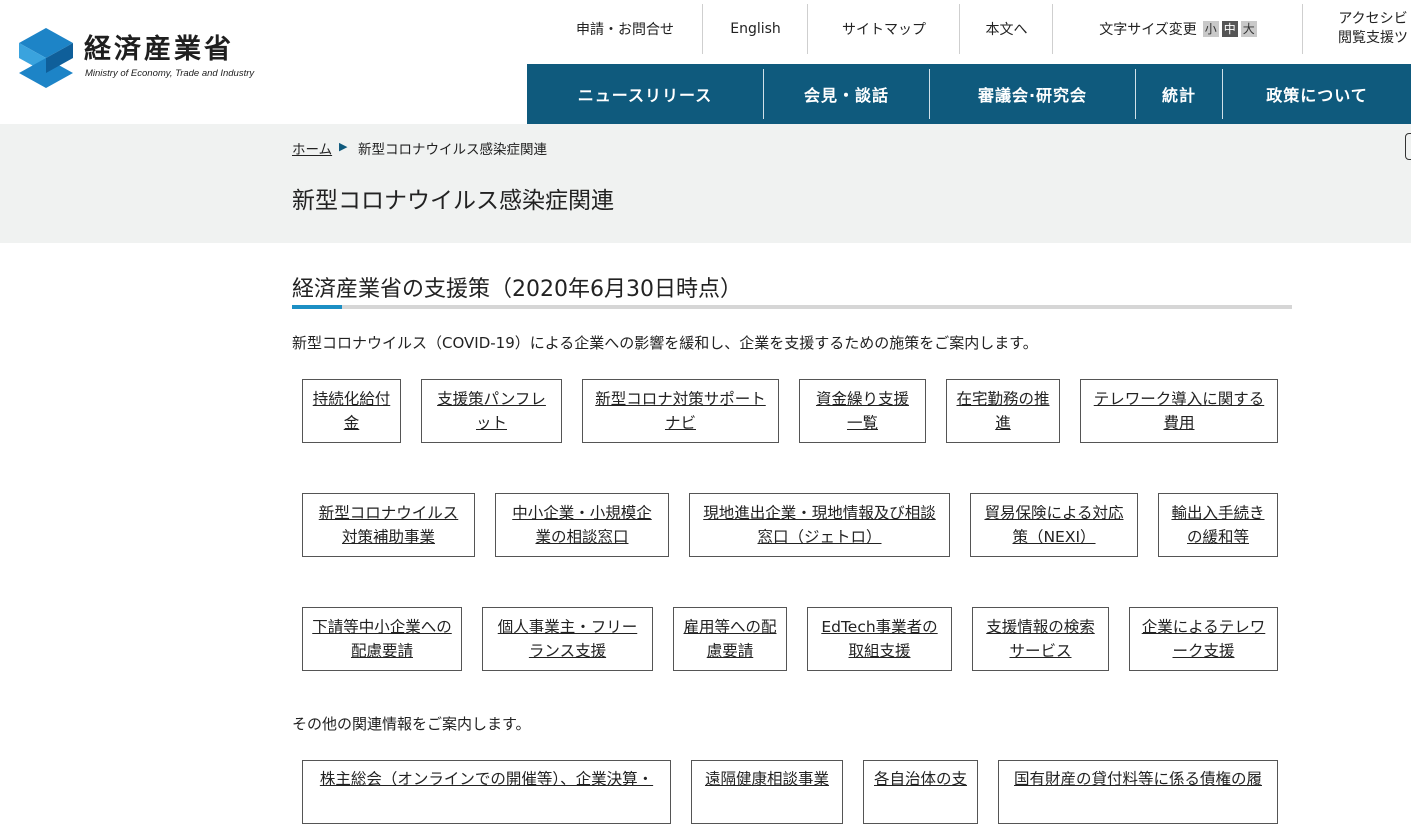 The width and height of the screenshot is (1411, 824). I want to click on support-link-subcontractor: 下請等中小企業への 配慮要請, so click(382, 639).